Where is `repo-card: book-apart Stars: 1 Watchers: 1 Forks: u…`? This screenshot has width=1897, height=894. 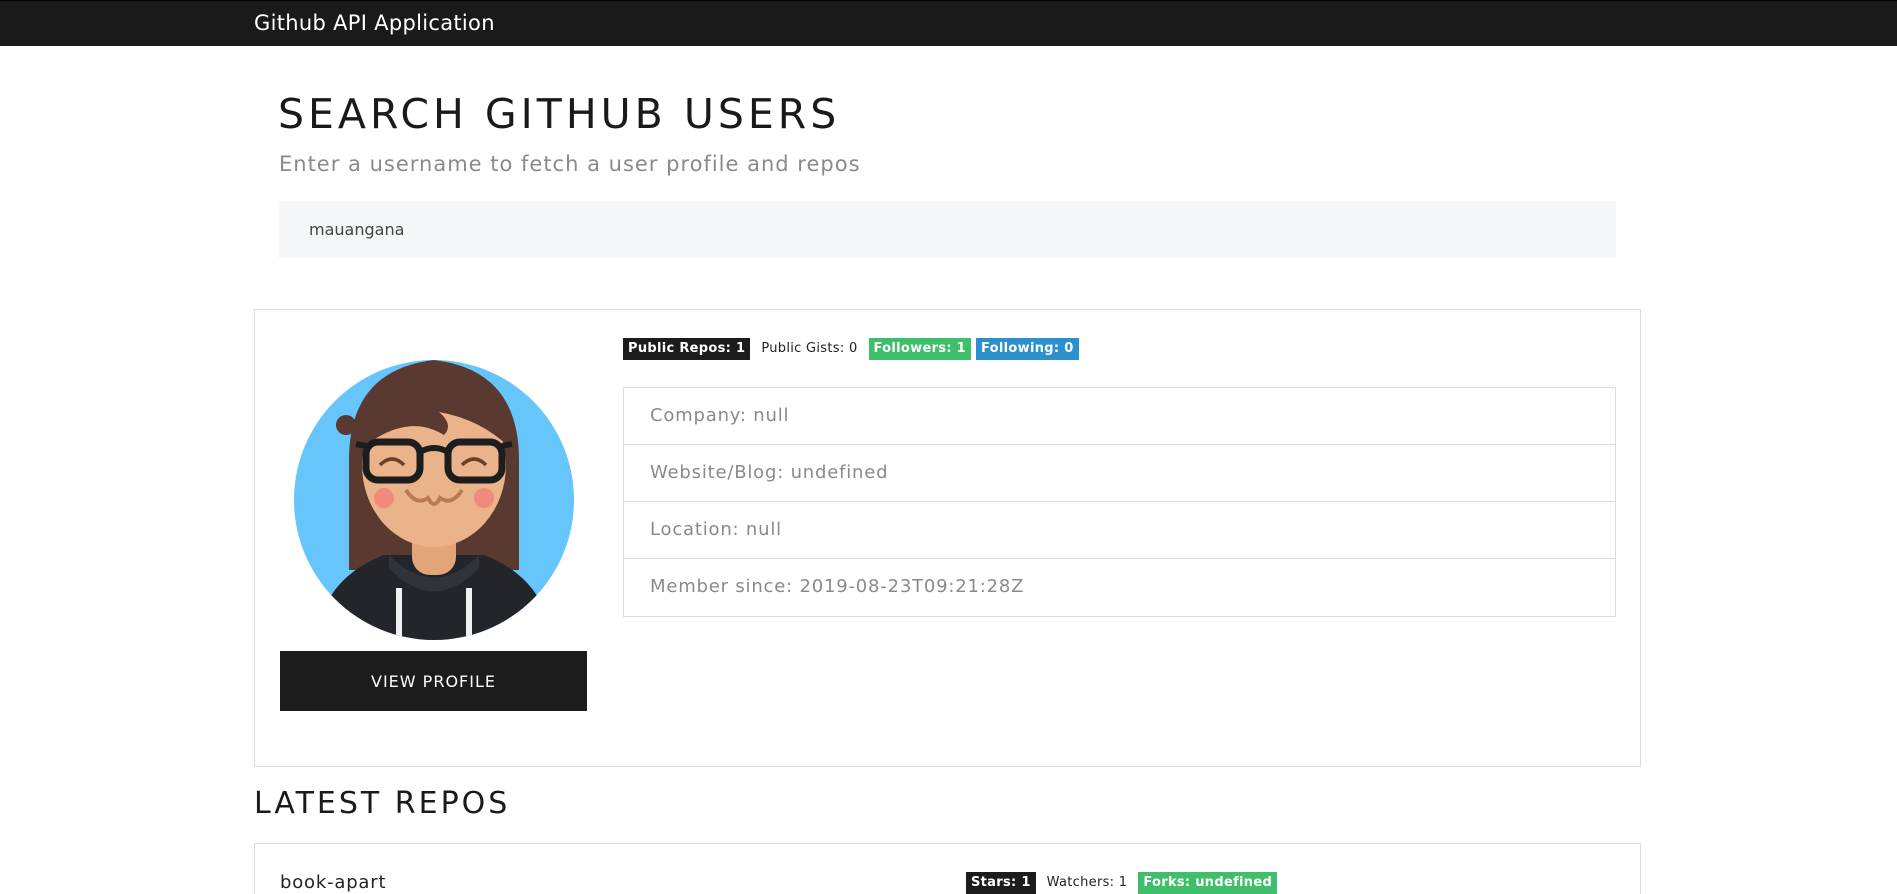 repo-card: book-apart Stars: 1 Watchers: 1 Forks: u… is located at coordinates (947, 868).